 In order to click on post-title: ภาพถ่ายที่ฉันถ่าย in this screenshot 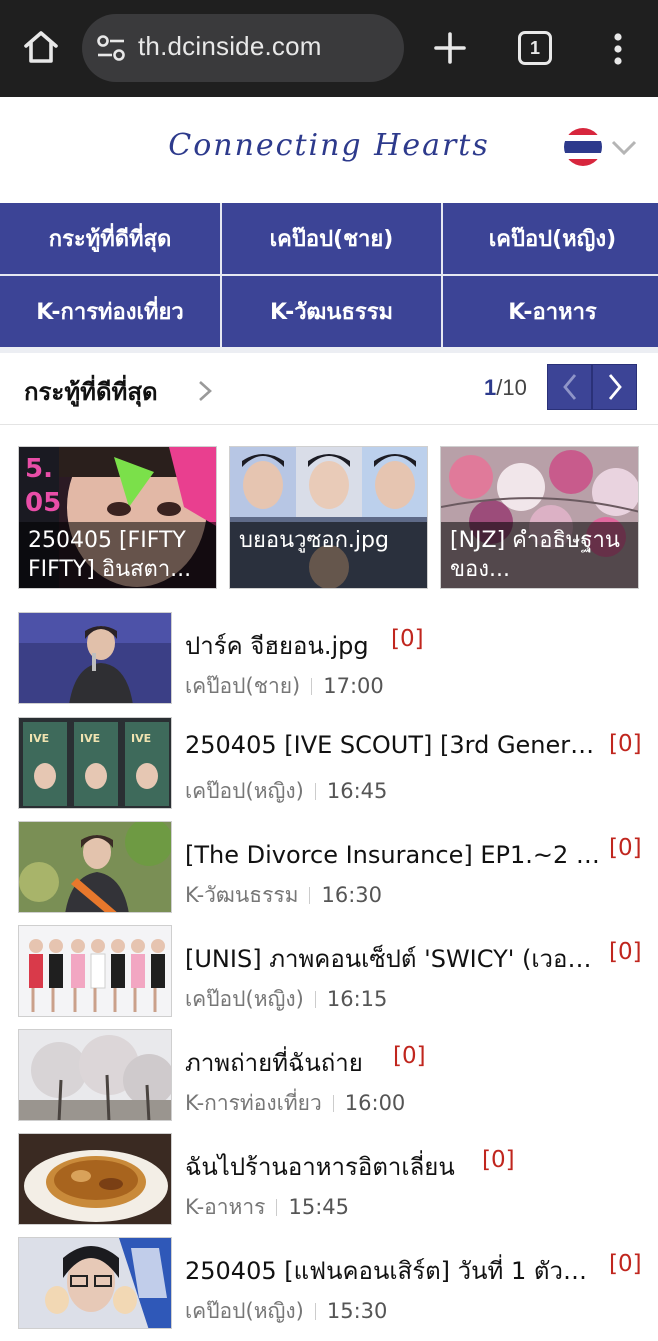, I will do `click(274, 1063)`.